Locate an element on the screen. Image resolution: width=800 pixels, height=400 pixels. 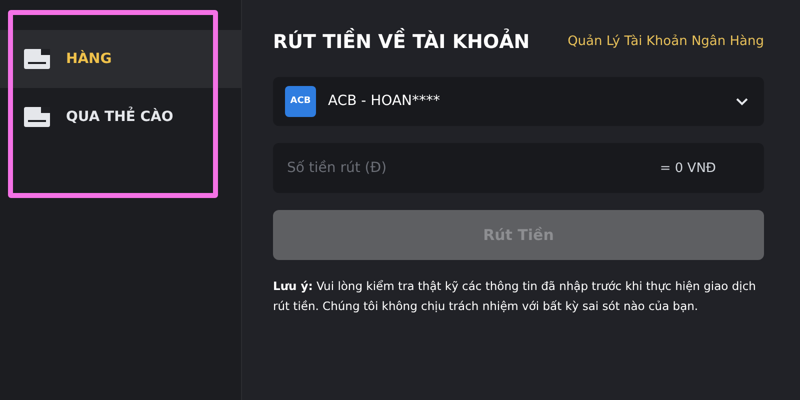
sidebar-item: QUA THẺ CÀO is located at coordinates (120, 117).